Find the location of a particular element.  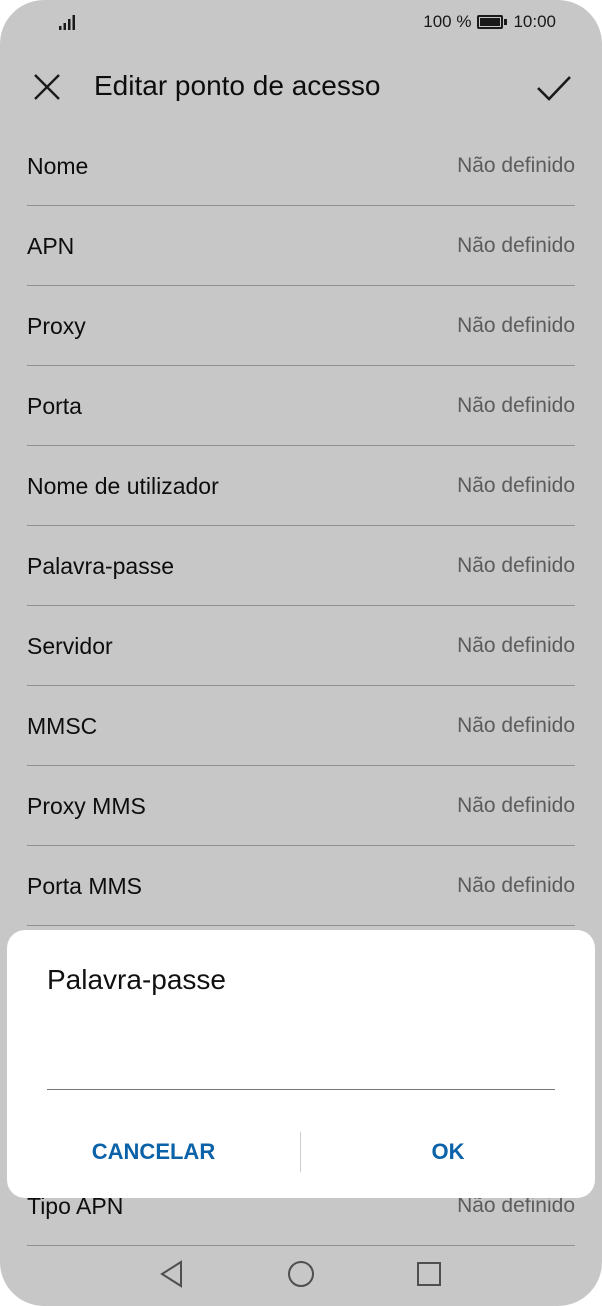

dialog-actions: CANCELAR OK is located at coordinates (301, 1152).